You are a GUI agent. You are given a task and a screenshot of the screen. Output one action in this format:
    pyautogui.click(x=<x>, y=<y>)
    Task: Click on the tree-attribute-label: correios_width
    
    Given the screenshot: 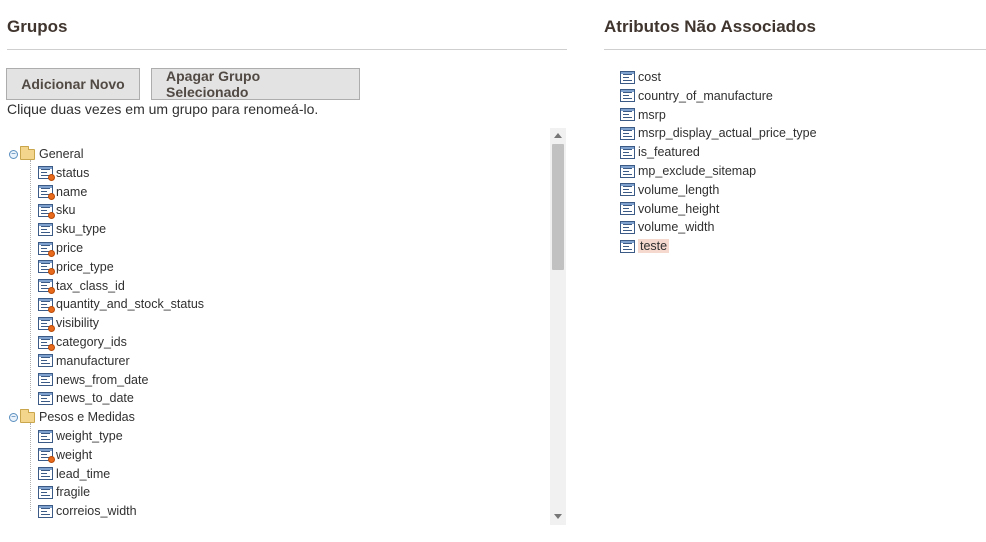 What is the action you would take?
    pyautogui.click(x=96, y=511)
    